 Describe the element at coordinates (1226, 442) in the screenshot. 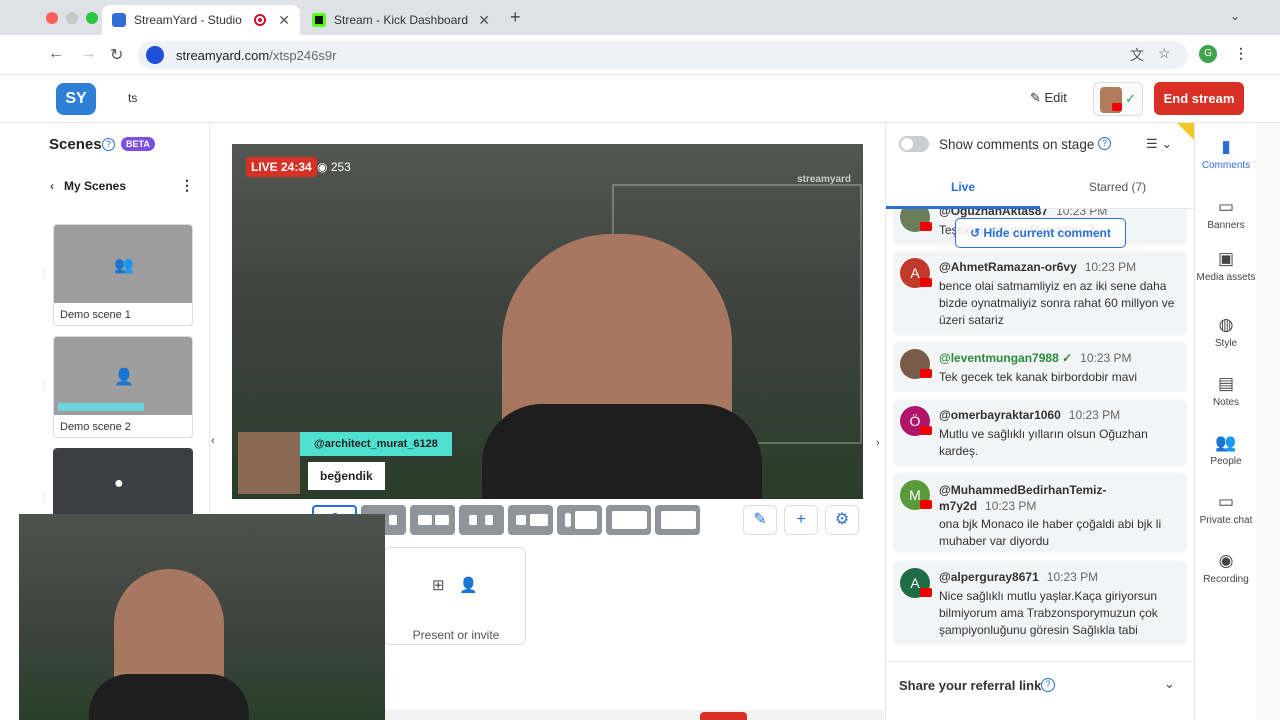

I see `people-icon: 👥` at that location.